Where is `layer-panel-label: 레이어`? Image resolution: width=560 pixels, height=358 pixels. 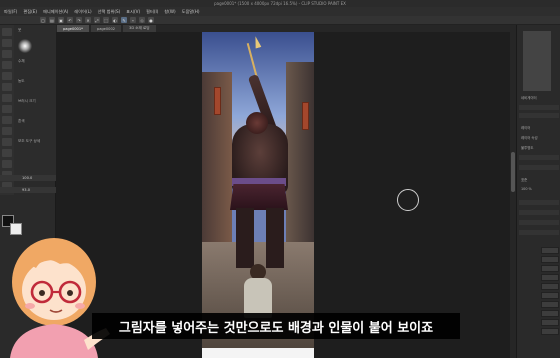
layer-panel-label: 레이어 is located at coordinates (526, 128).